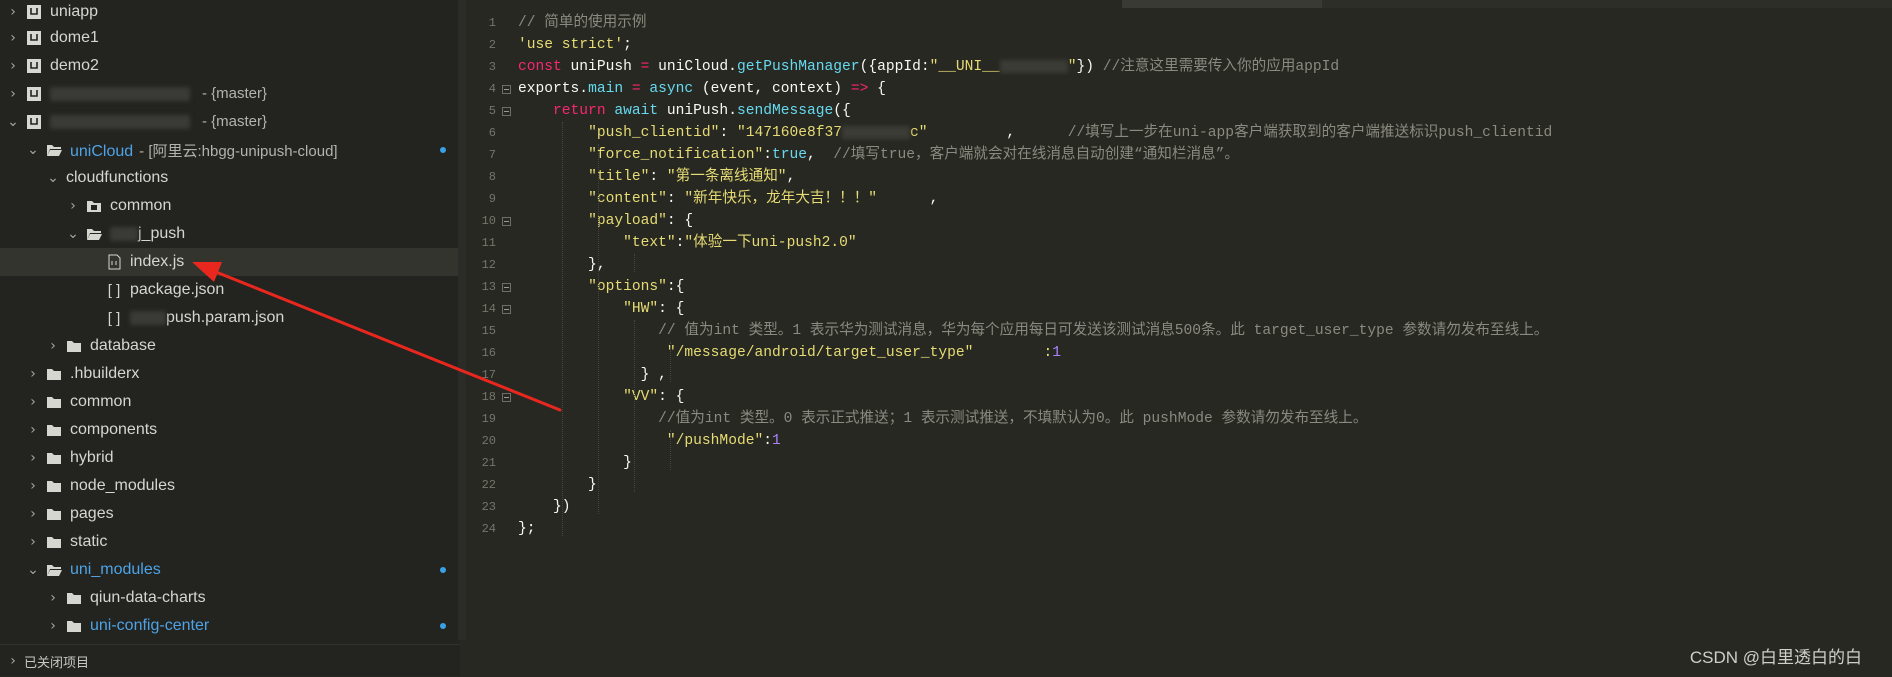 Image resolution: width=1892 pixels, height=677 pixels. I want to click on tree-item: ⌄ uni_modules, so click(229, 570).